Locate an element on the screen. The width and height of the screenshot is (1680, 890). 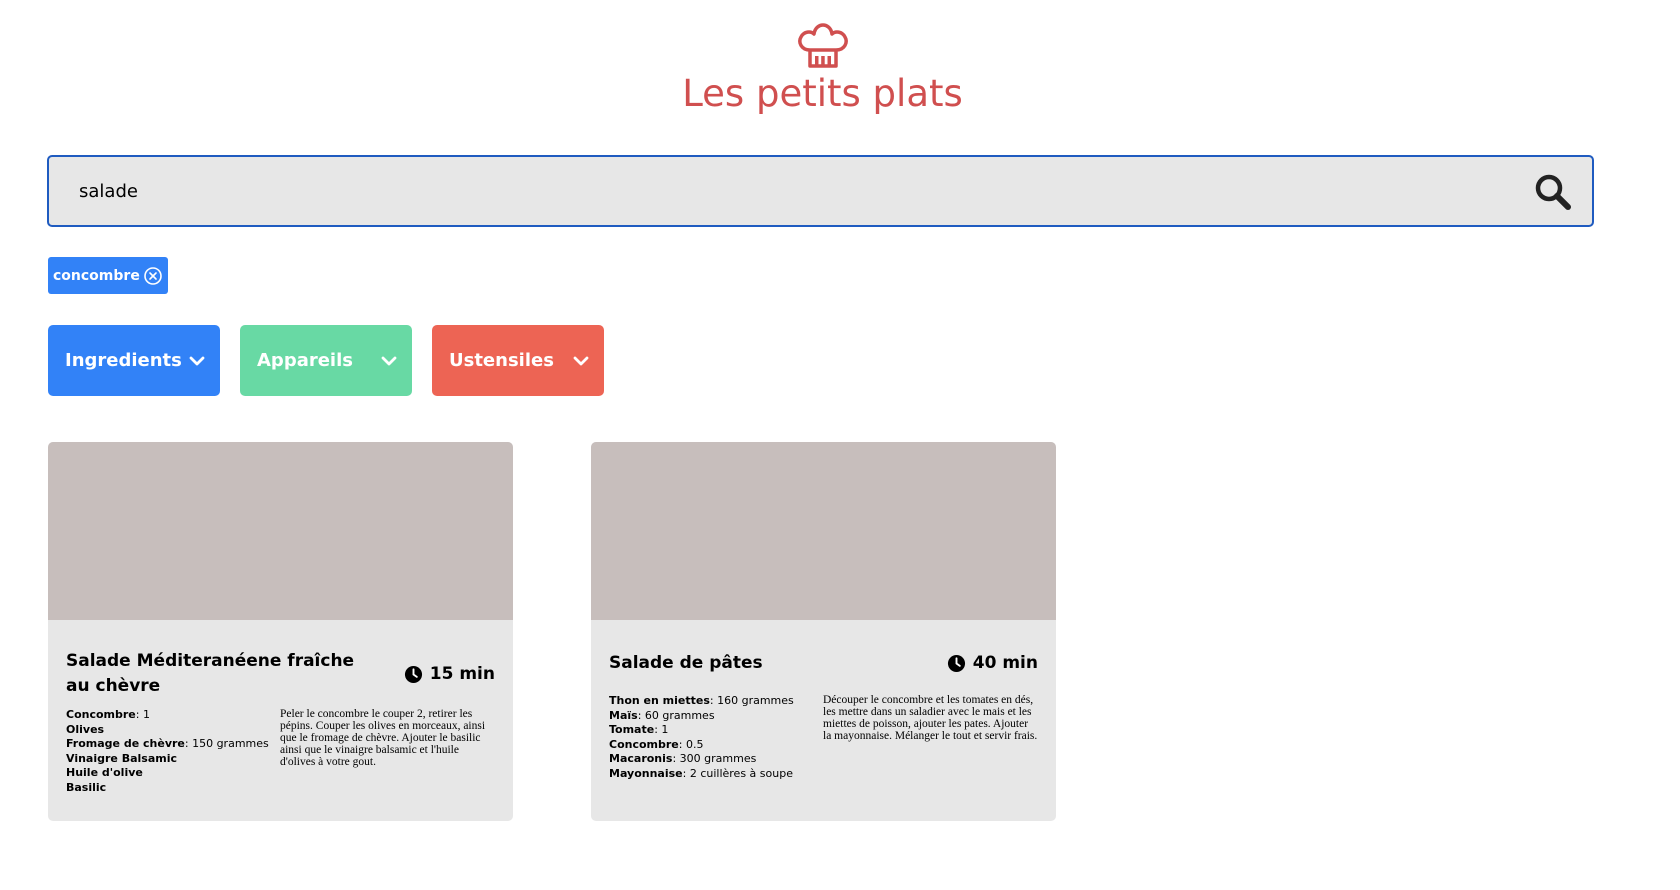
dropdown-label: Ingredients is located at coordinates (123, 360).